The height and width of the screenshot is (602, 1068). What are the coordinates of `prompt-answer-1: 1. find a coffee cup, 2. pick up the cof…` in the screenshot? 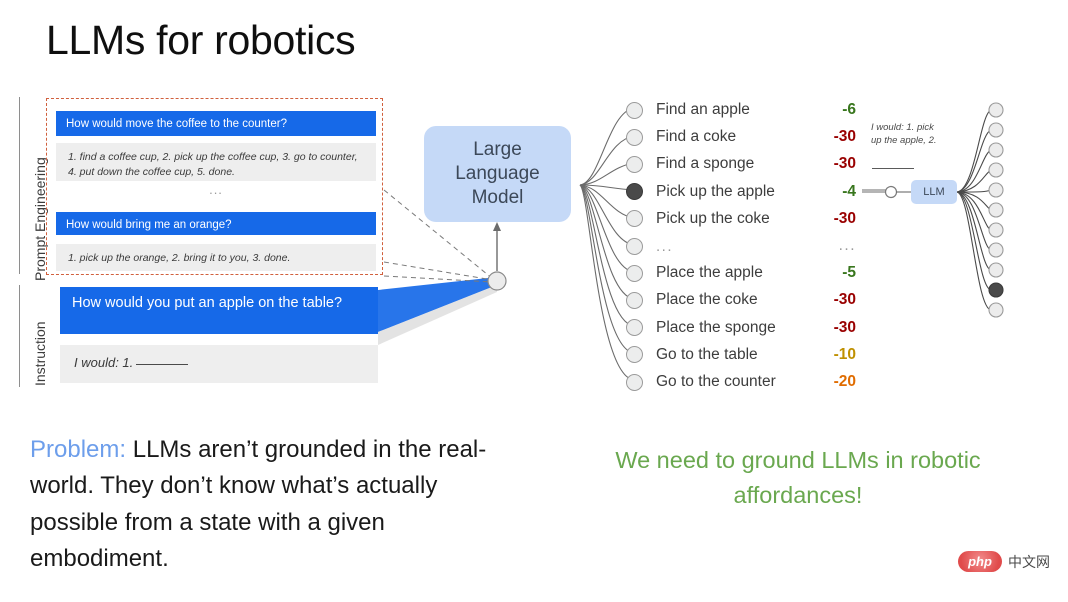 It's located at (216, 162).